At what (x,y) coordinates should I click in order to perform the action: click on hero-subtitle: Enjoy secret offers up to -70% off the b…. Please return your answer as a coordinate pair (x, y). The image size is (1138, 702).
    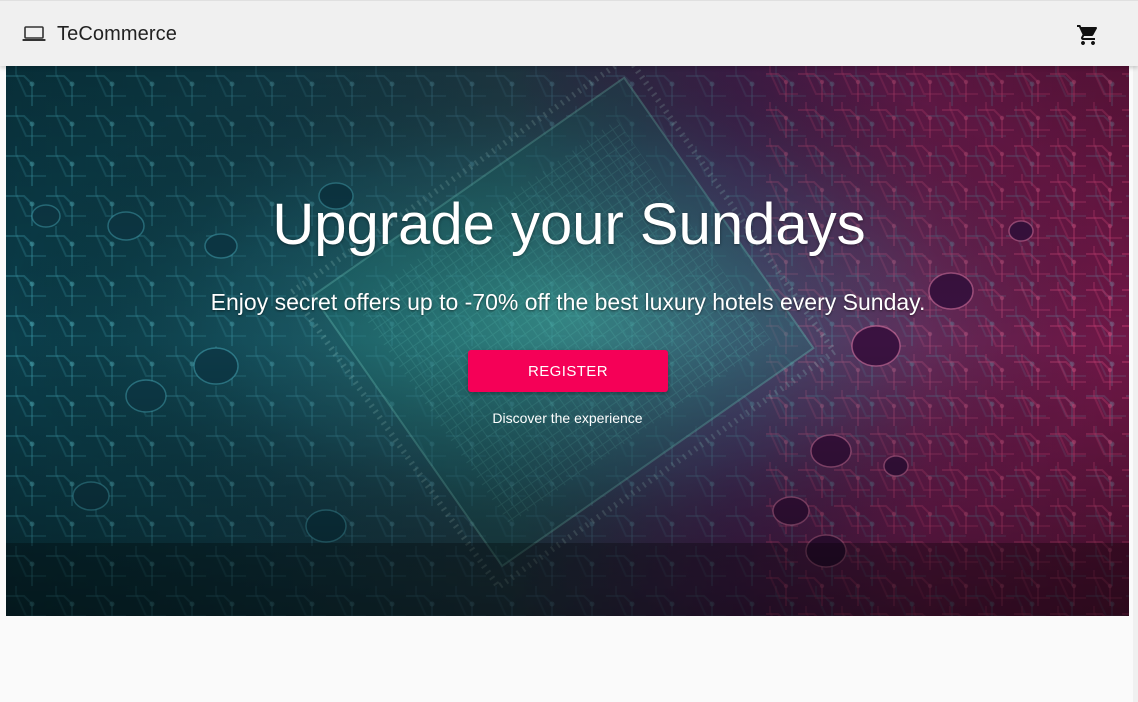
    Looking at the image, I should click on (568, 302).